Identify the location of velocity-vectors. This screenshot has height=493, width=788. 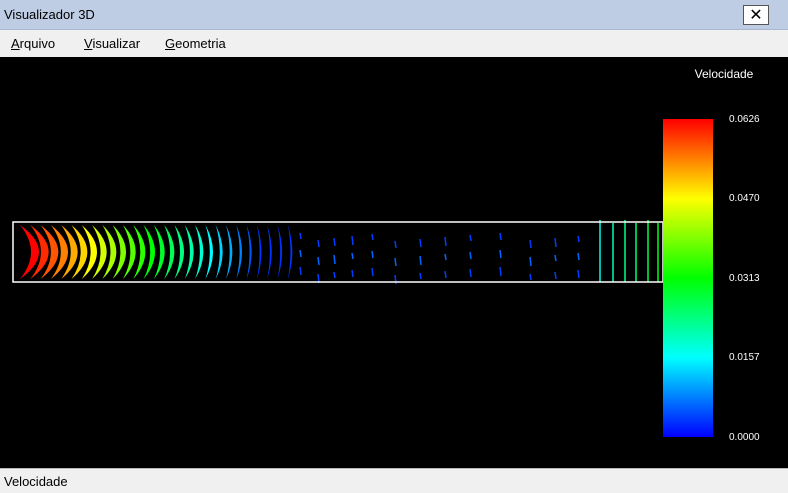
(339, 252).